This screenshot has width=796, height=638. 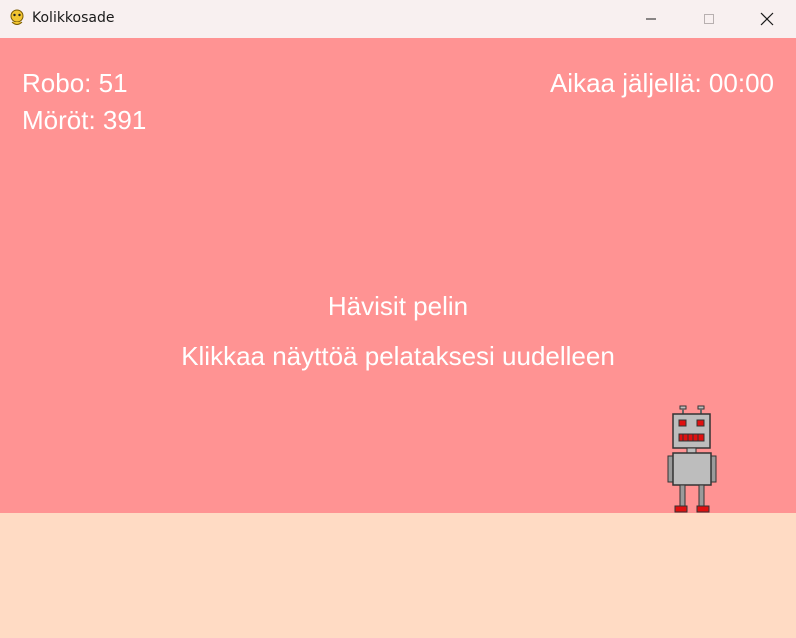 I want to click on restart-instruction: Klikkaa näyttöä pelataksesi uudelleen, so click(x=398, y=356).